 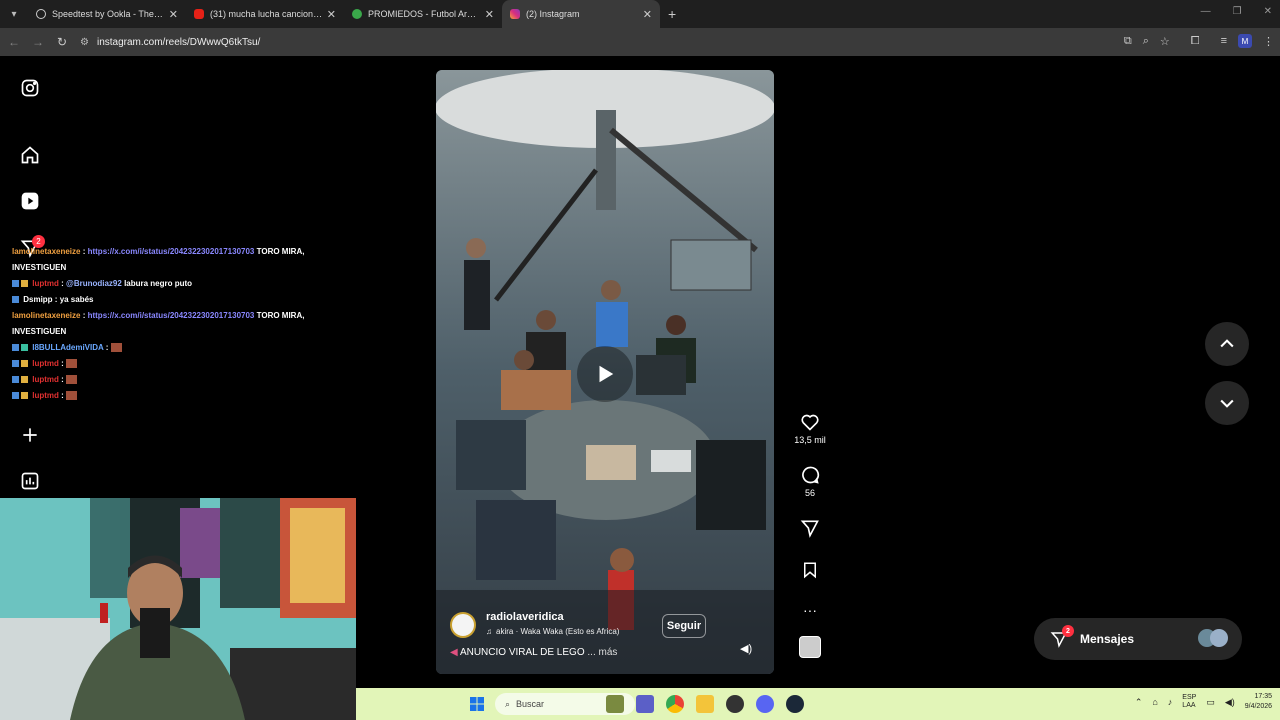 I want to click on chat-message: Dsmipp : ya sabés, so click(x=182, y=300).